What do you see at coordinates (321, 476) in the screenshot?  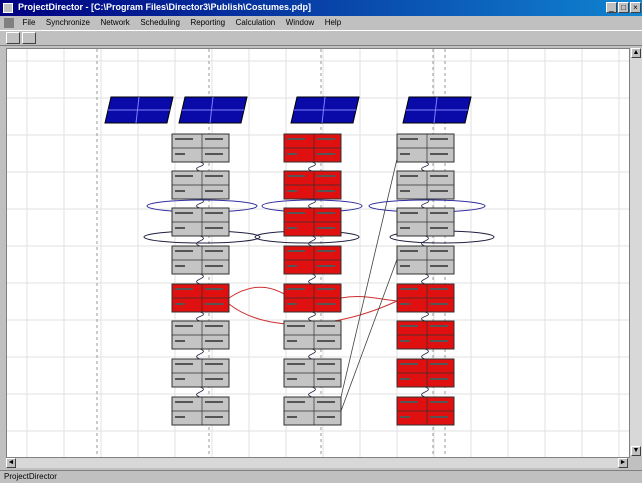 I see `status-bar: ProjectDirector` at bounding box center [321, 476].